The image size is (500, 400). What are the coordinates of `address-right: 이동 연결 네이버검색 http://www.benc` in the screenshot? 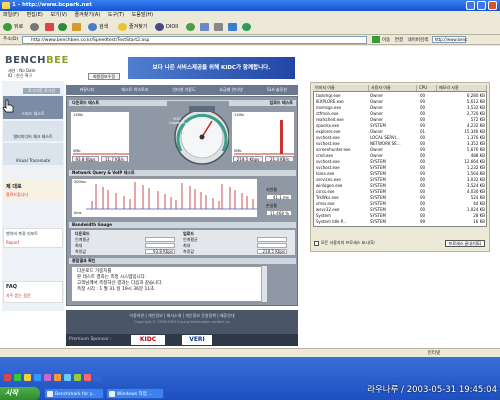 It's located at (433, 40).